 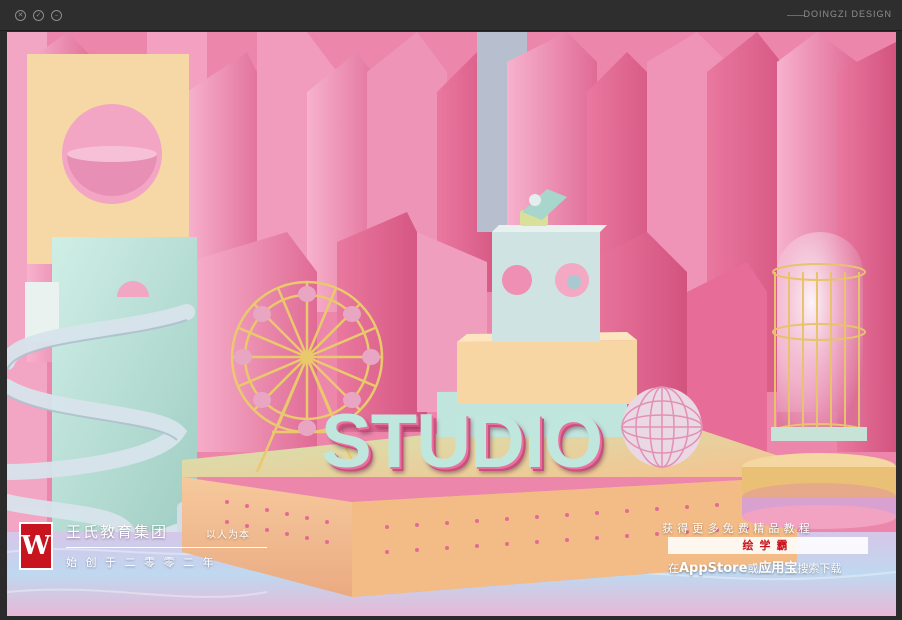 I want to click on company-name: 王氏教育集团, so click(x=117, y=532).